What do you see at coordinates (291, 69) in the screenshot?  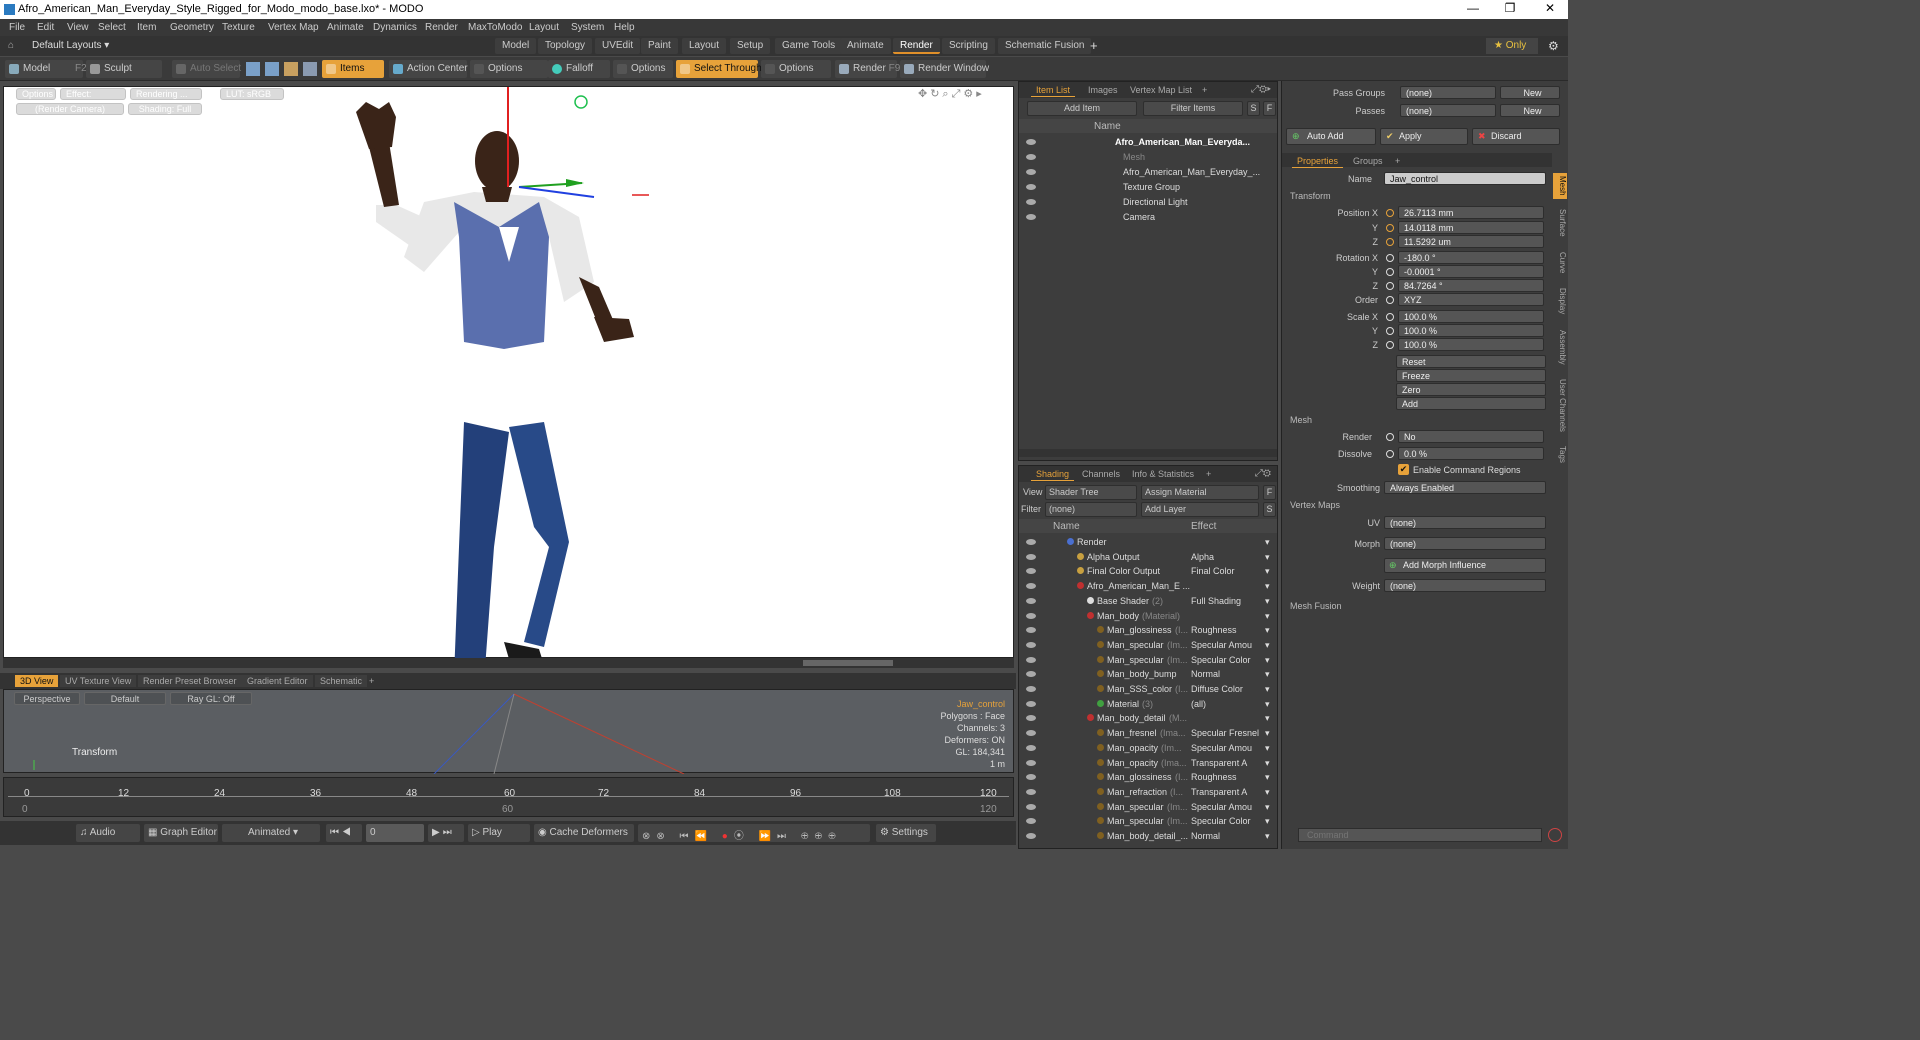 I see `select-polygons-icon` at bounding box center [291, 69].